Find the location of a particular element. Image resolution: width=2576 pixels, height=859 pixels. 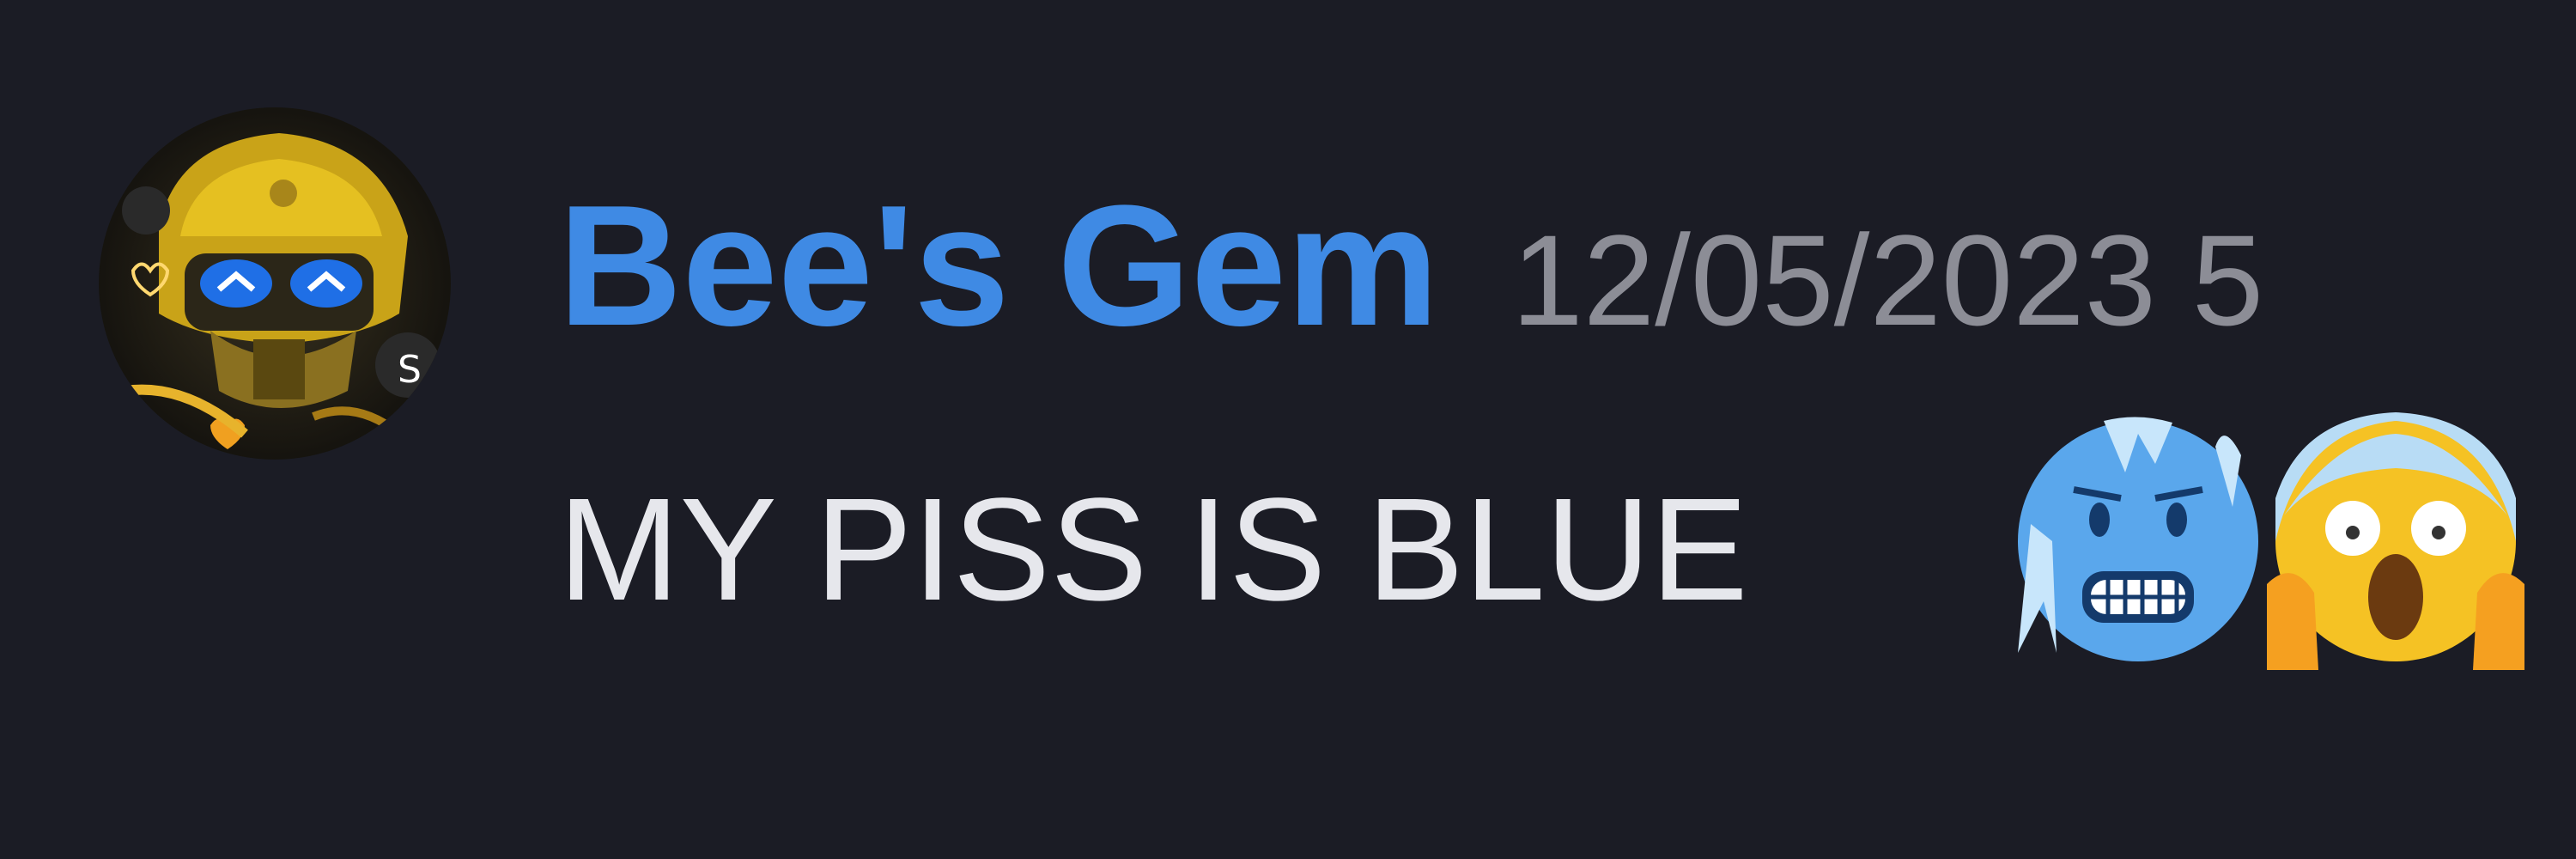

message-content: MY PISS IS BLUE is located at coordinates (1153, 549).